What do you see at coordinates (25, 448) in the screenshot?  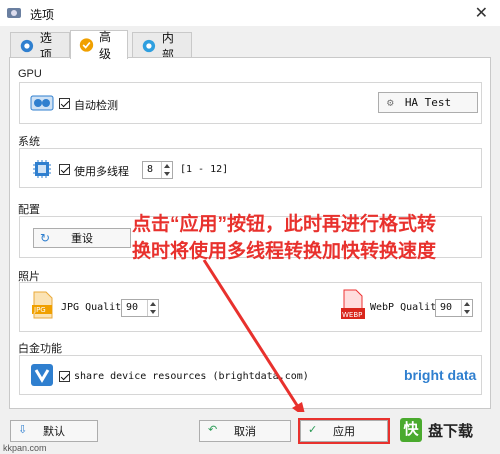 I see `watermark-url: kkpan.com` at bounding box center [25, 448].